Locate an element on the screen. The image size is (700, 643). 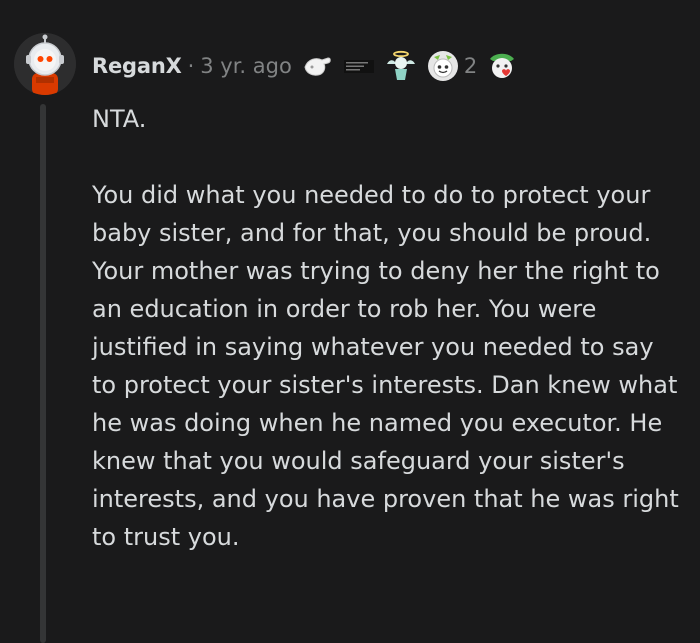
comment-paragraph: NTA. is located at coordinates (119, 119).